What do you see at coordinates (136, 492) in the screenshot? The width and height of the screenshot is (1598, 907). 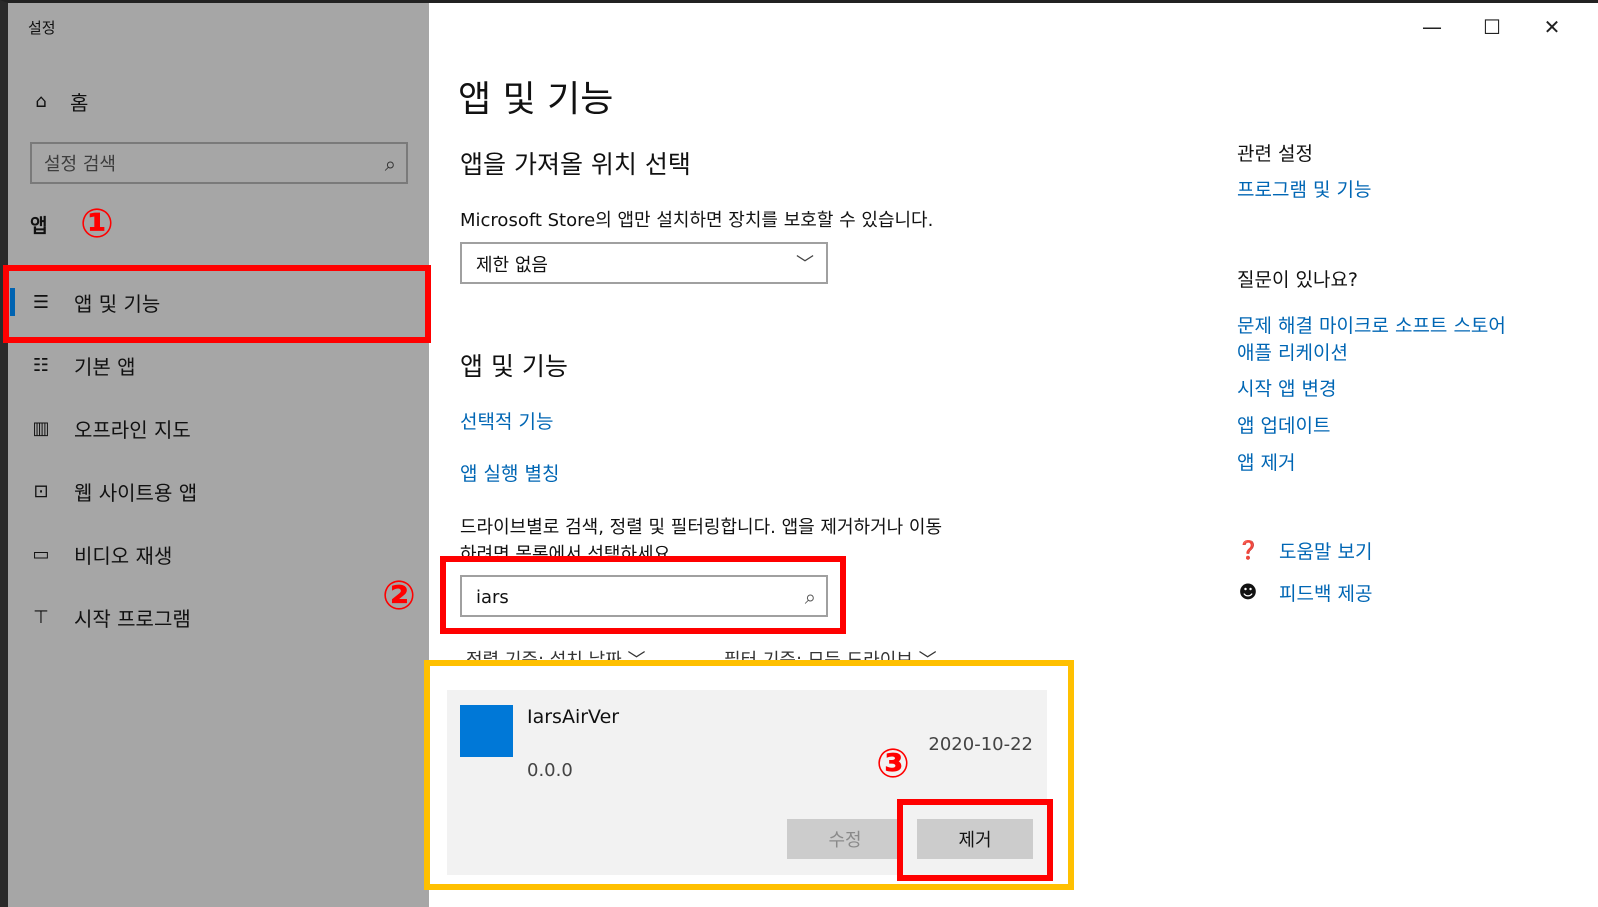 I see `sidebar-item-label: 웹 사이트용 앱` at bounding box center [136, 492].